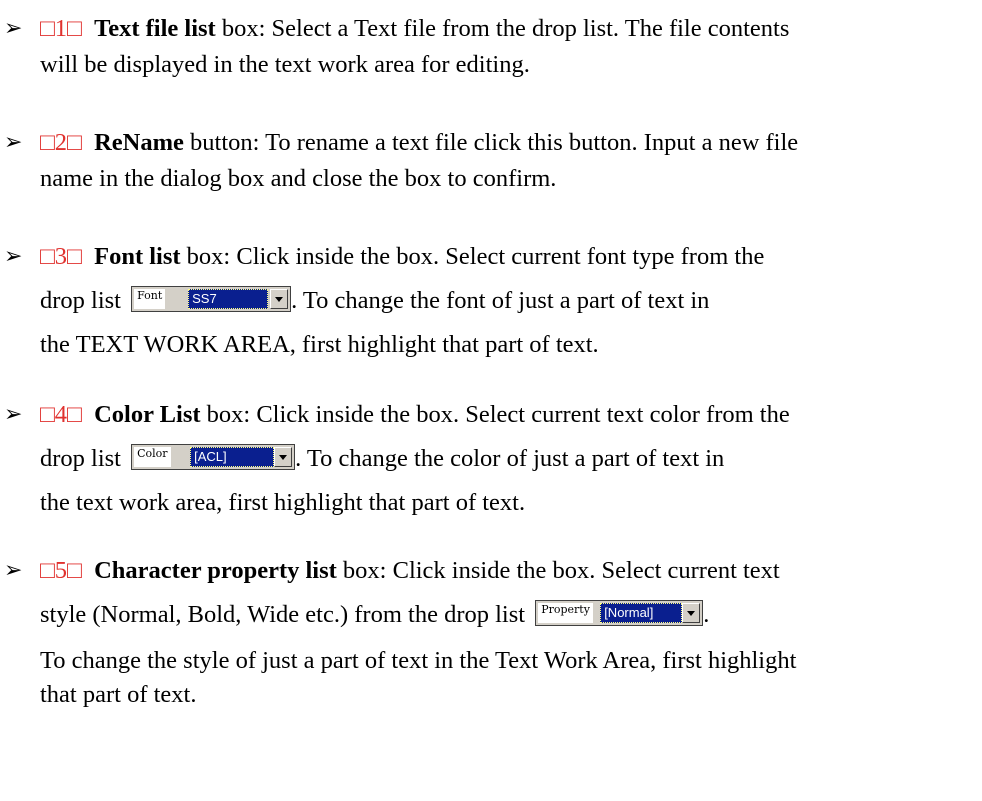  What do you see at coordinates (152, 457) in the screenshot?
I see `dropdown-label: Color` at bounding box center [152, 457].